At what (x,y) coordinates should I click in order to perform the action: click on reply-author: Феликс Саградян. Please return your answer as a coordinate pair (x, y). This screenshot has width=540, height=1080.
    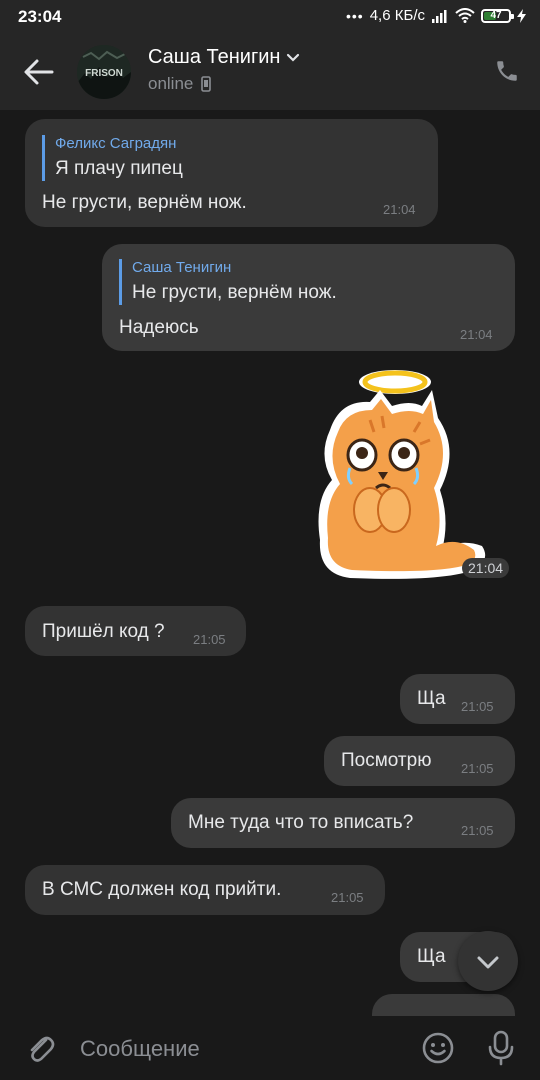
    Looking at the image, I should click on (116, 143).